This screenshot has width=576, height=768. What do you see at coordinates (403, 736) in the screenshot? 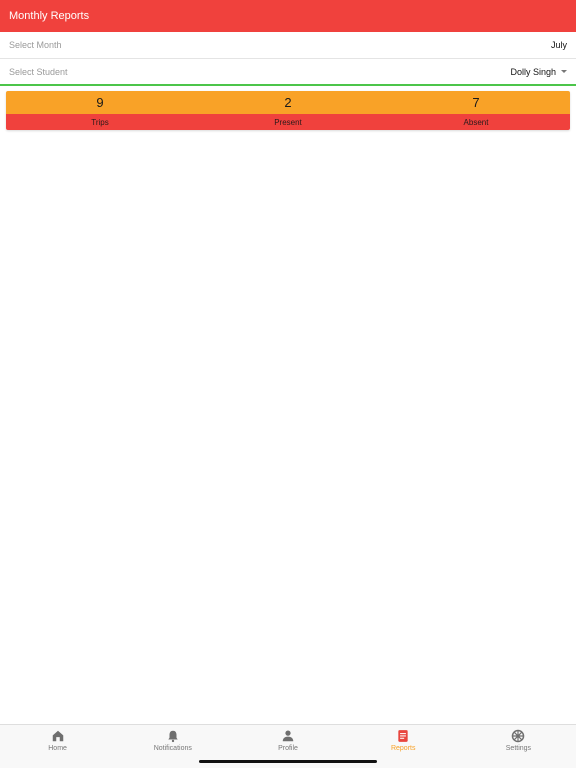
I see `report-icon` at bounding box center [403, 736].